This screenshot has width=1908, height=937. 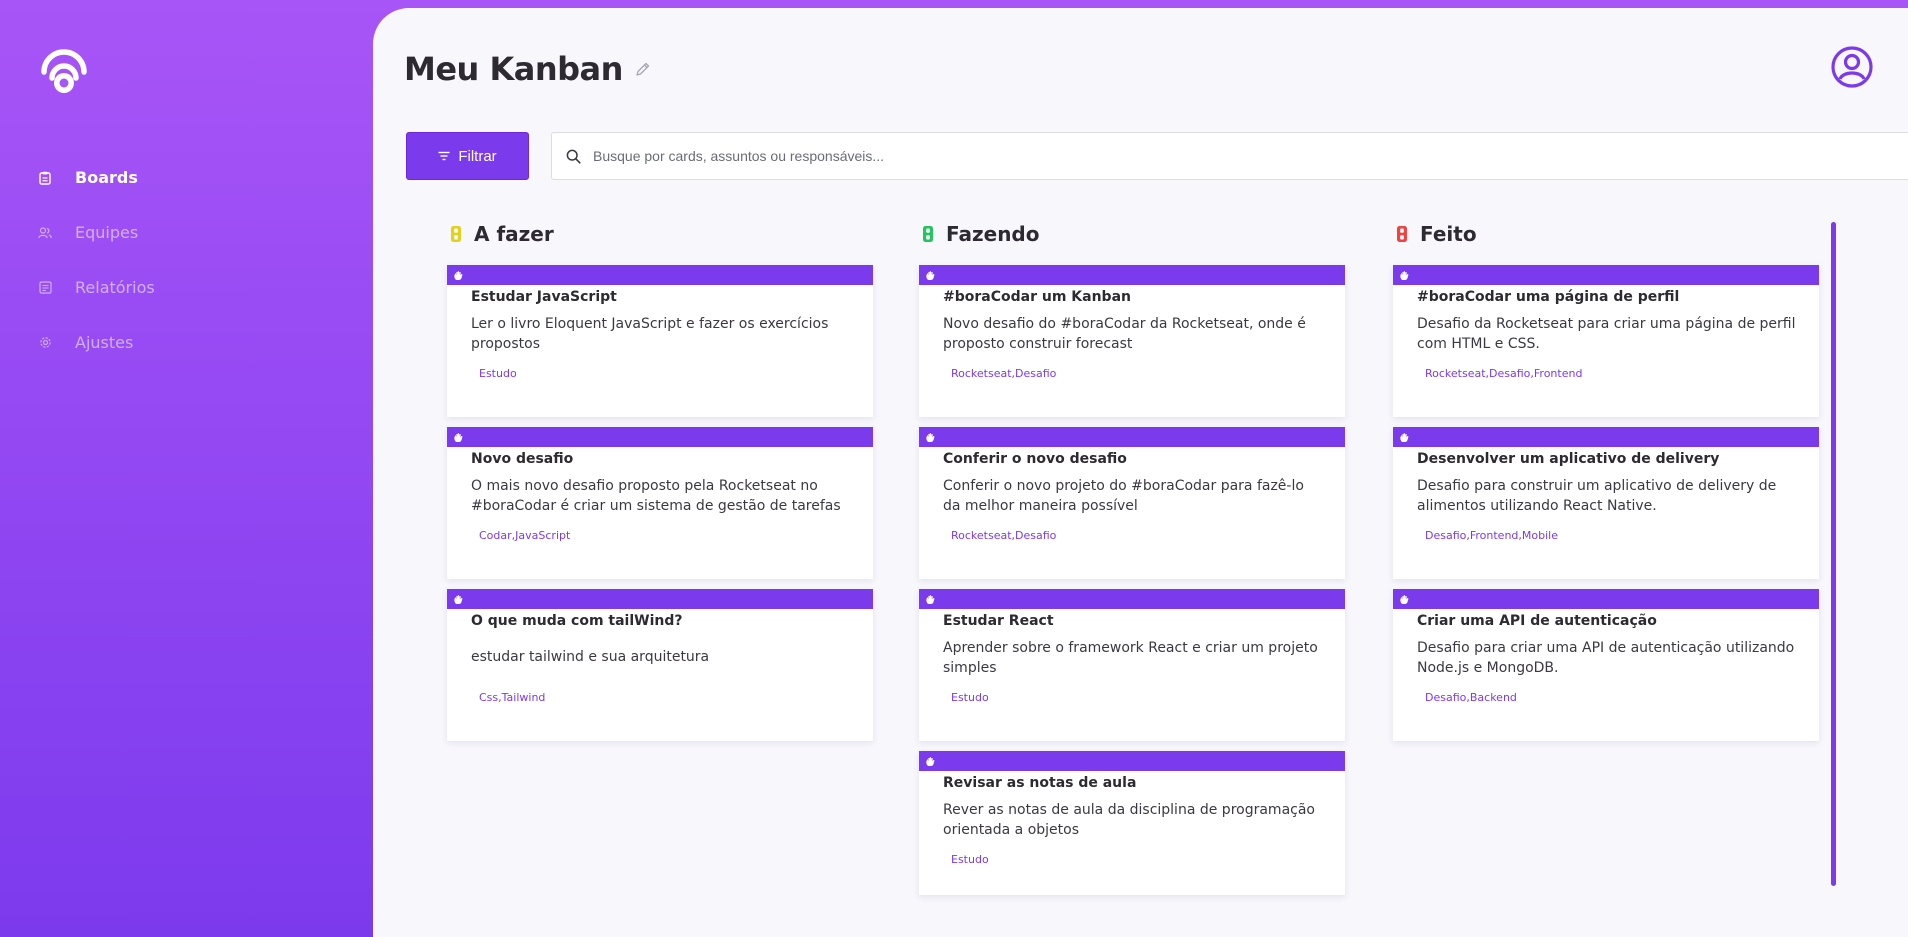 I want to click on sidebar-item-label: Relatórios, so click(x=115, y=287).